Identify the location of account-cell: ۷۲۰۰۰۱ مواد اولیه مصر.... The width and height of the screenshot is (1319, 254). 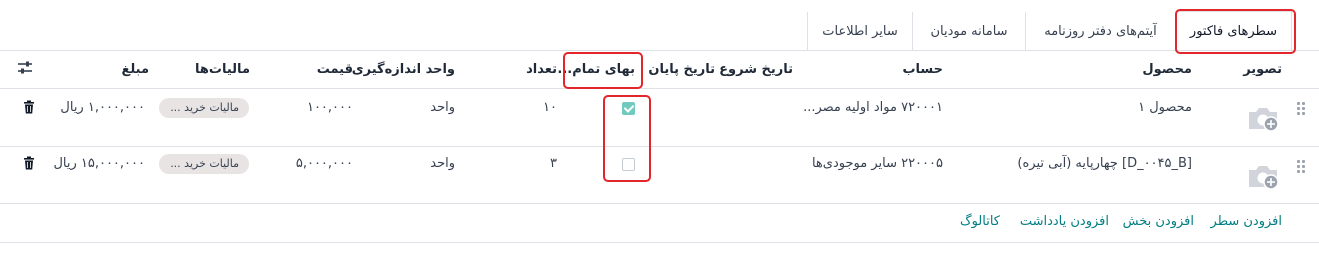
(873, 107).